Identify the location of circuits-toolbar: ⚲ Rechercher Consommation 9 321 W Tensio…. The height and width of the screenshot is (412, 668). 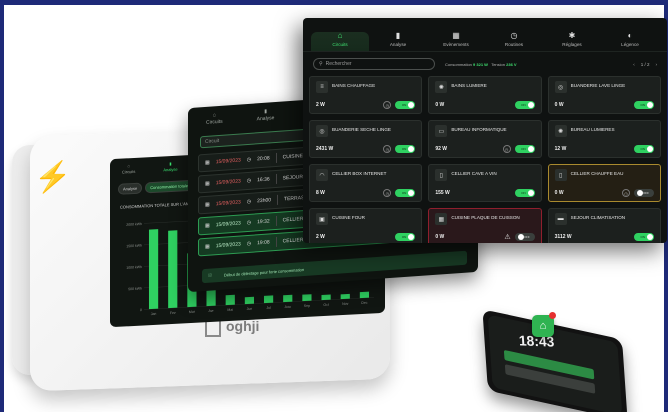
(485, 64).